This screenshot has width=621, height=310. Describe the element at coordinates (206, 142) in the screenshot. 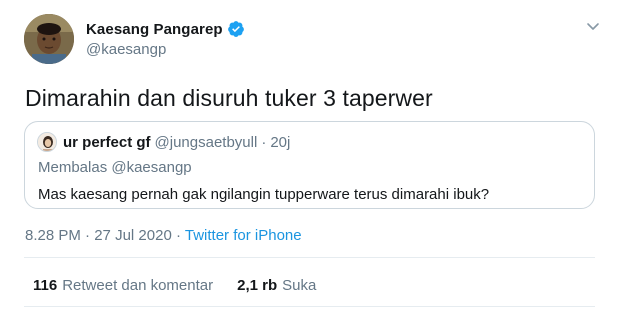

I see `quoted-author-handle: @jungsaetbyull` at that location.